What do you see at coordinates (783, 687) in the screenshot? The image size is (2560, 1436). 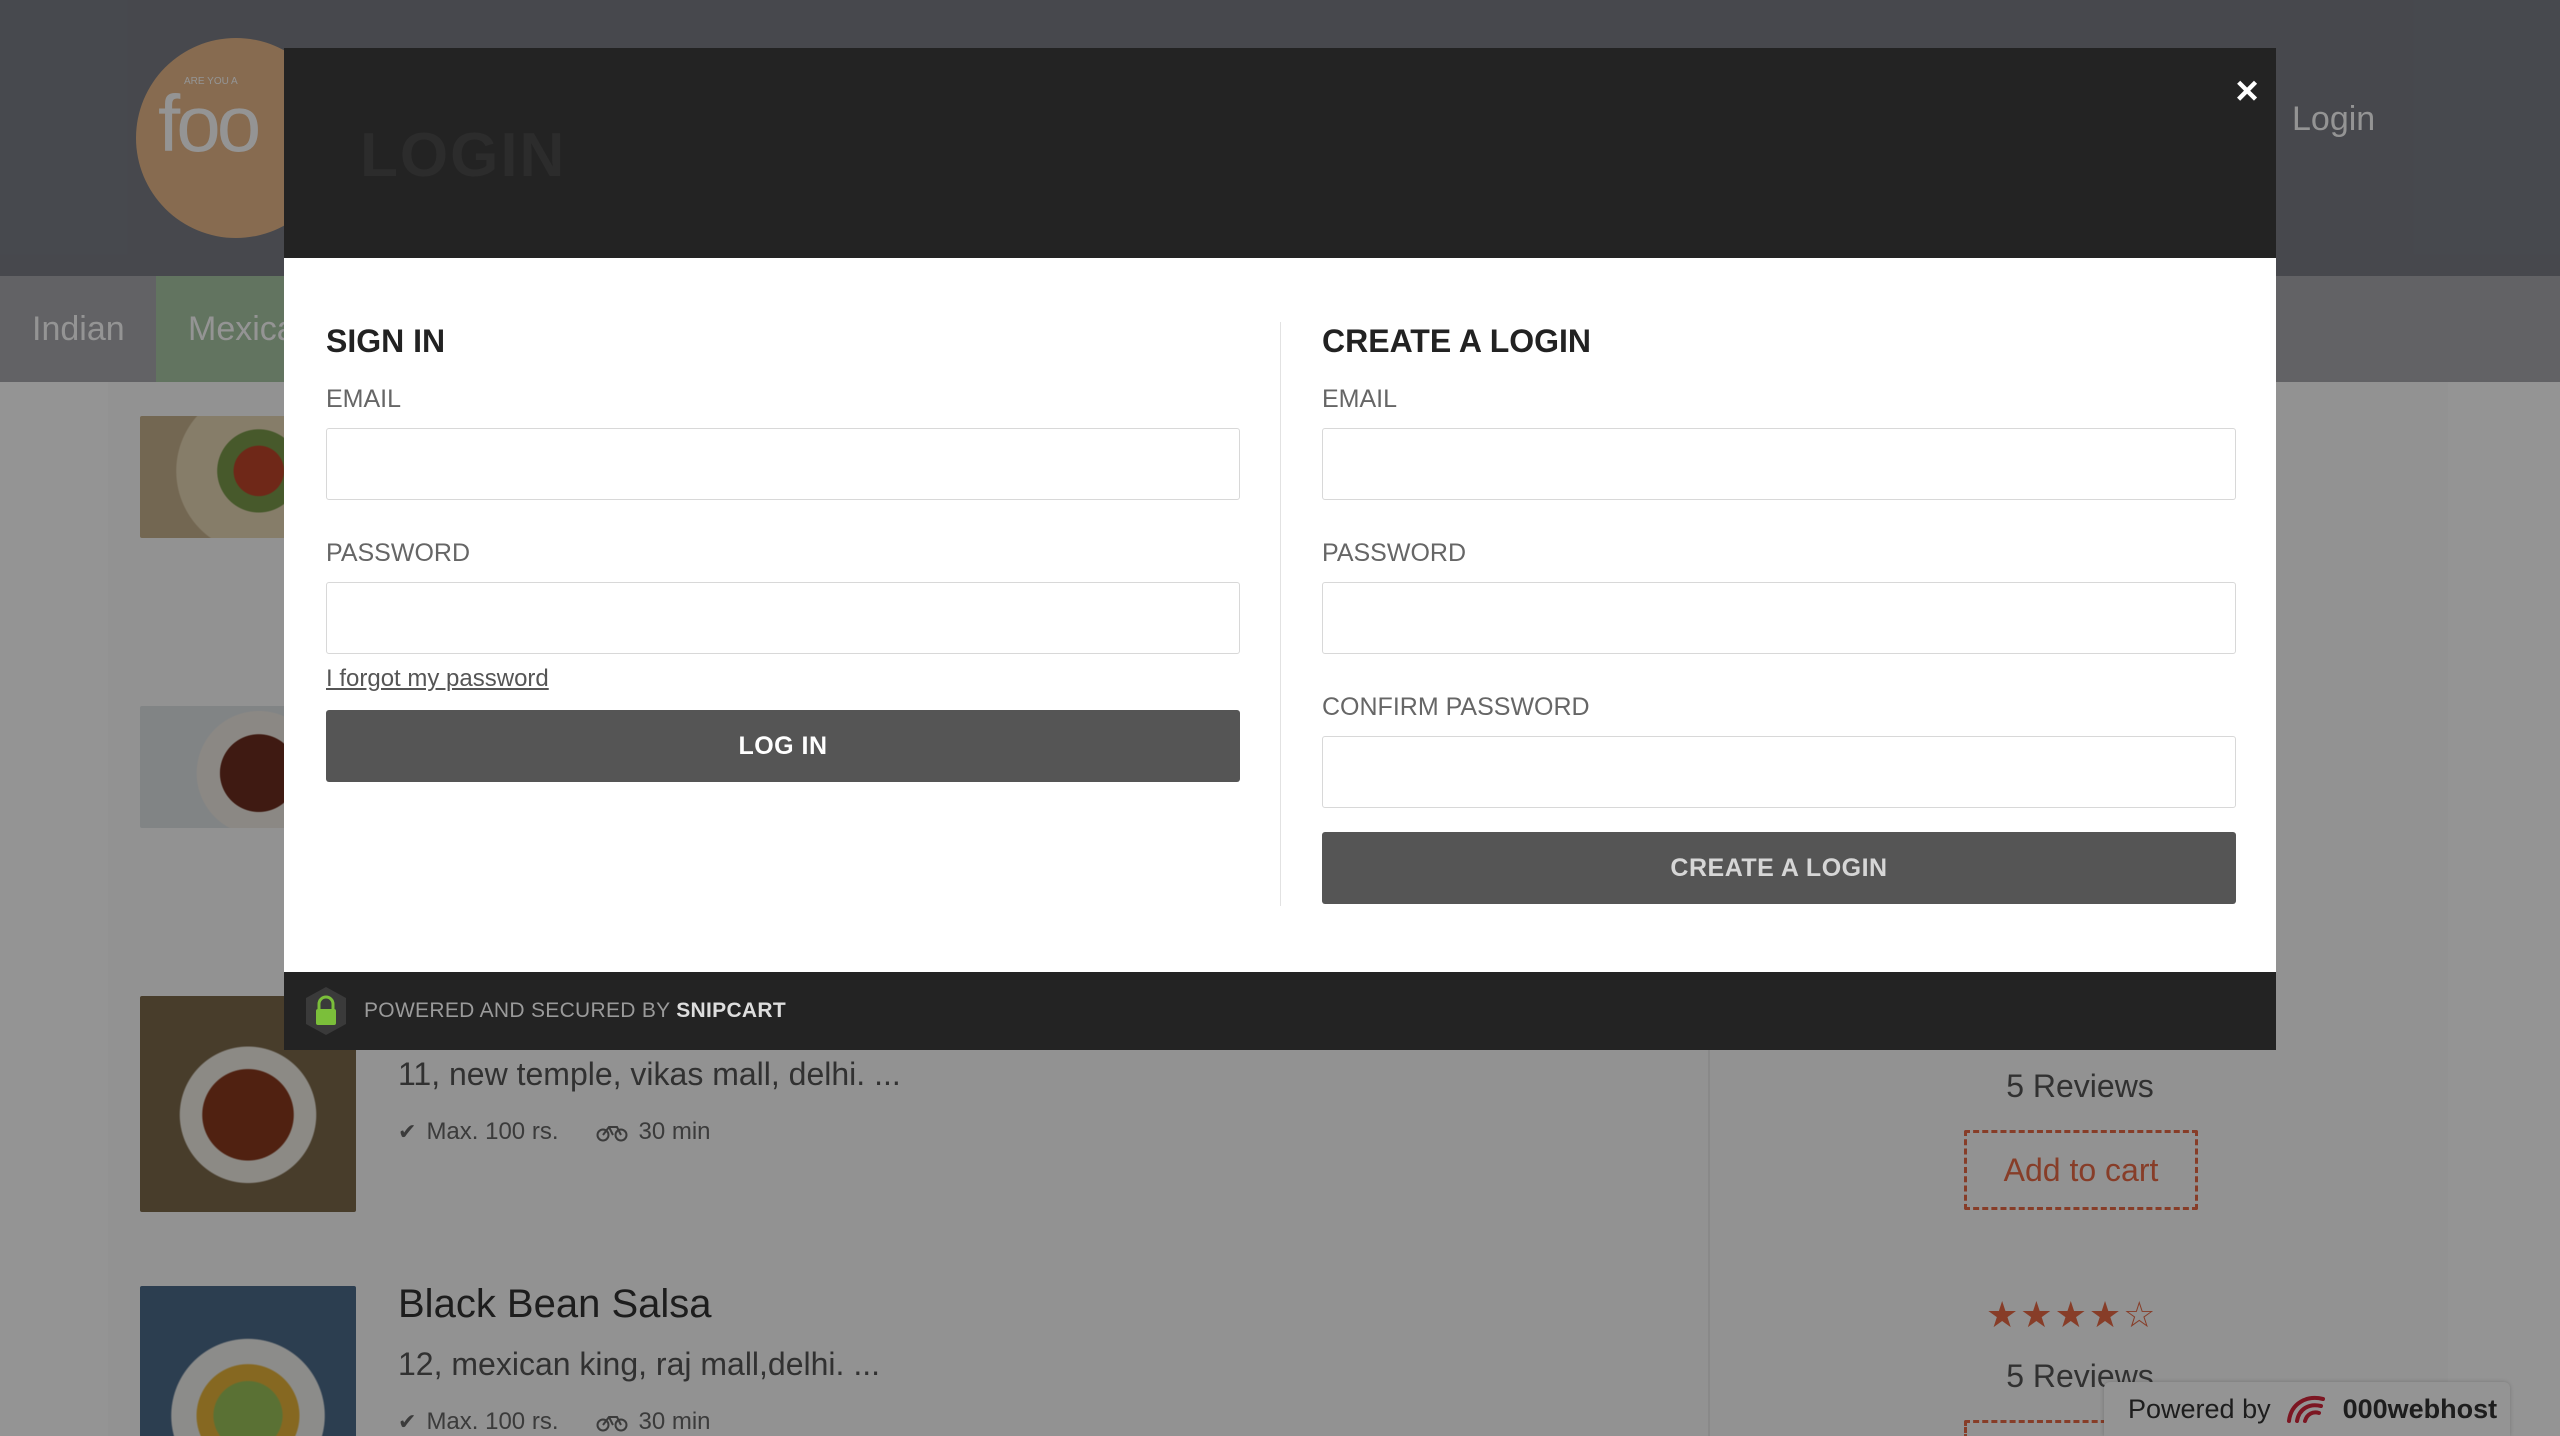 I see `forgot-password-link: I forgot my password` at bounding box center [783, 687].